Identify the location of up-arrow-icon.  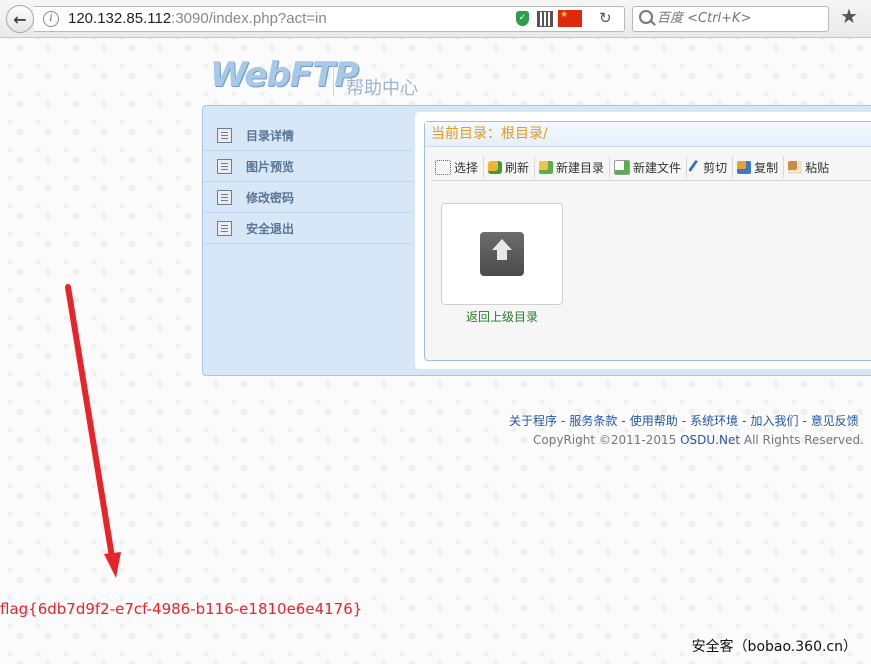
(502, 254).